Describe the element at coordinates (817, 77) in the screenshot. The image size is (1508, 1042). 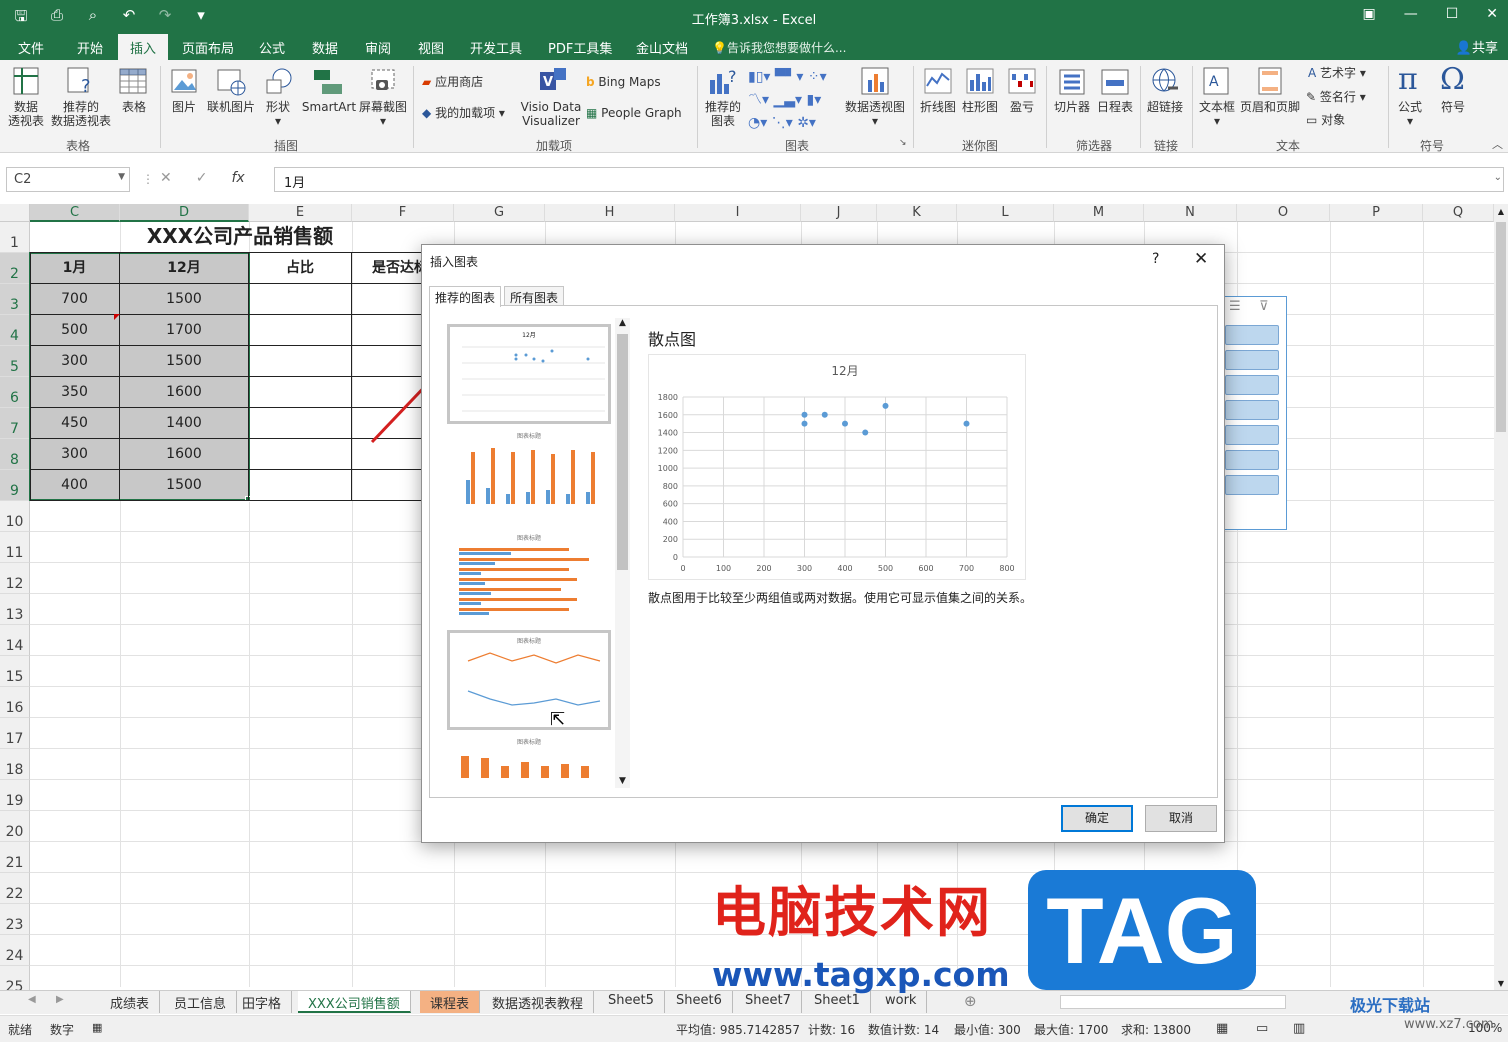
I see `scatter-chart-icon: ⁘▾` at that location.